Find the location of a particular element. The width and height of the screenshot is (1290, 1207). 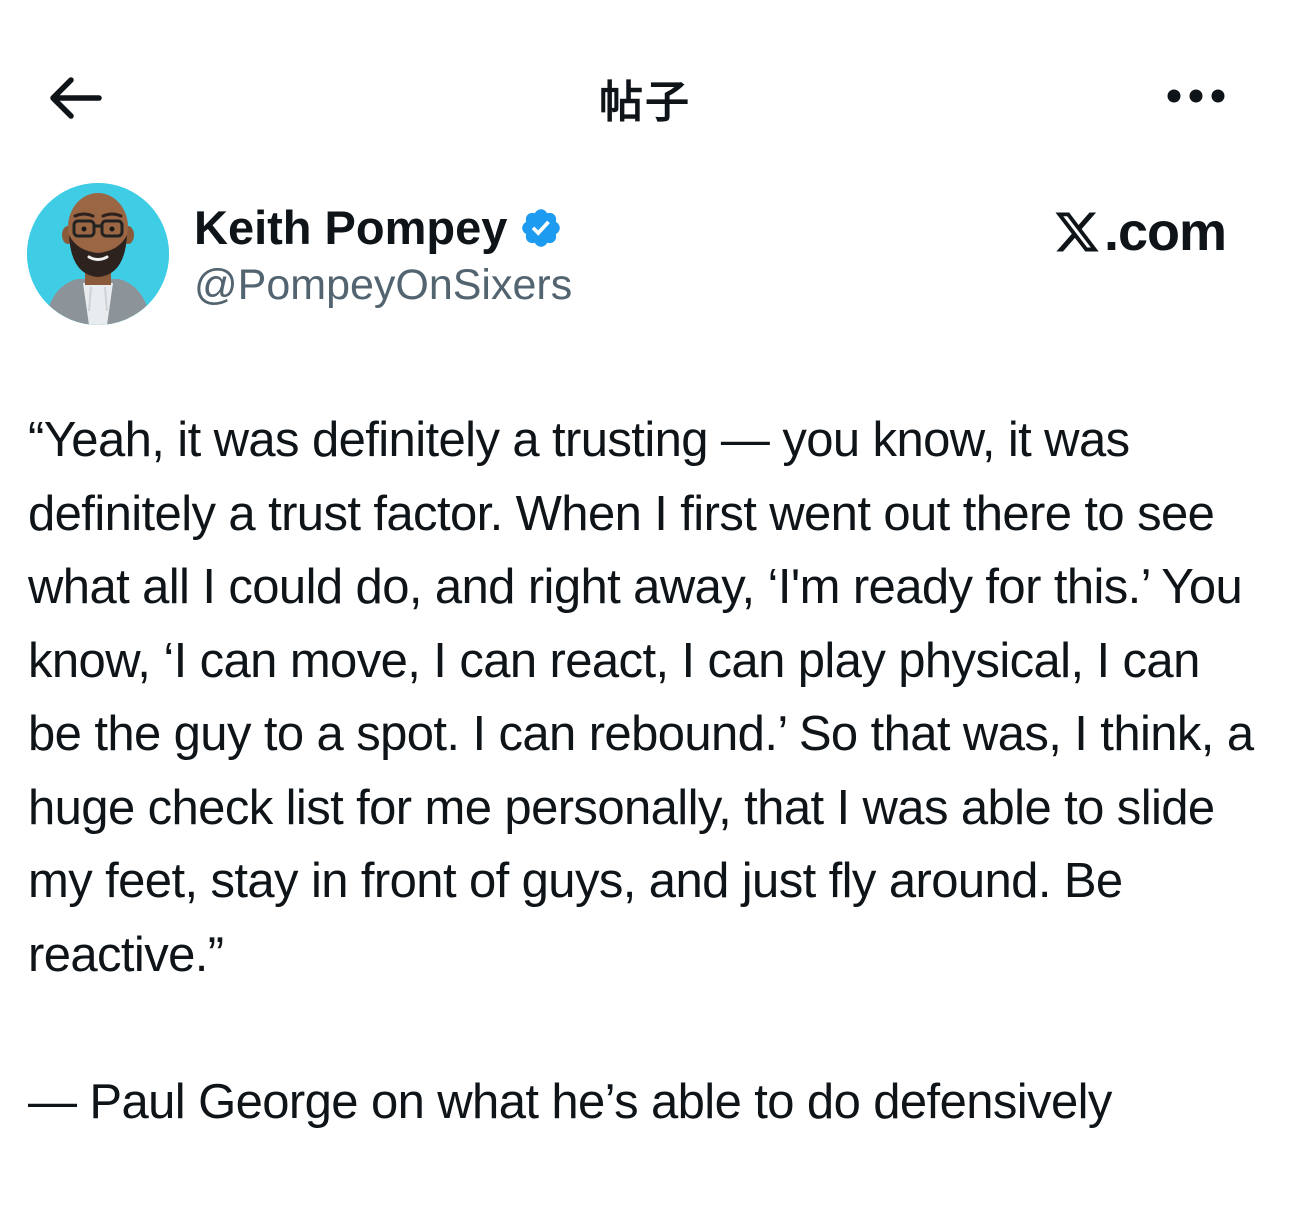

x-logo-icon is located at coordinates (1077, 232).